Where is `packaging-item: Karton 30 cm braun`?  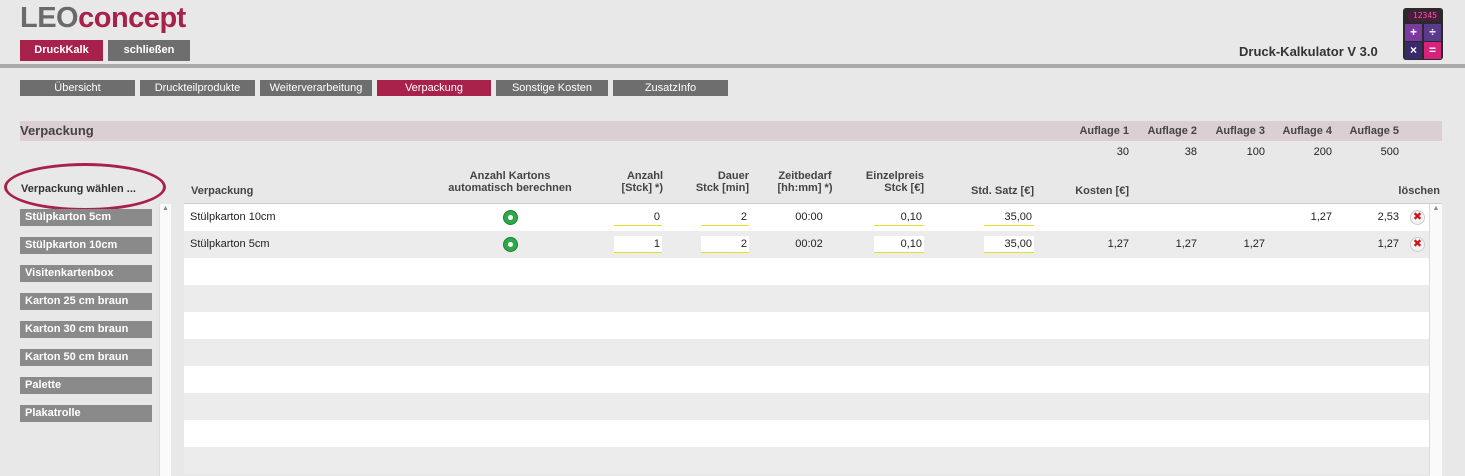
packaging-item: Karton 30 cm braun is located at coordinates (86, 329).